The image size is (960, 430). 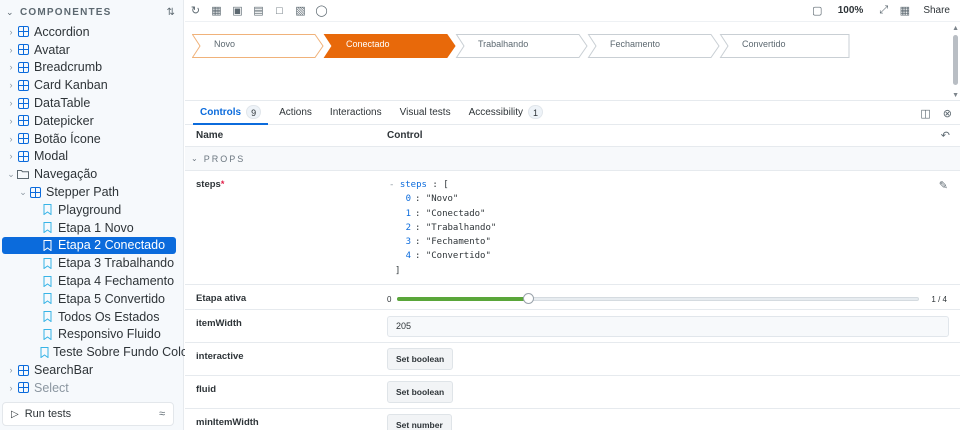 I want to click on sidebar-item: Etapa 5 Convertido, so click(x=92, y=299).